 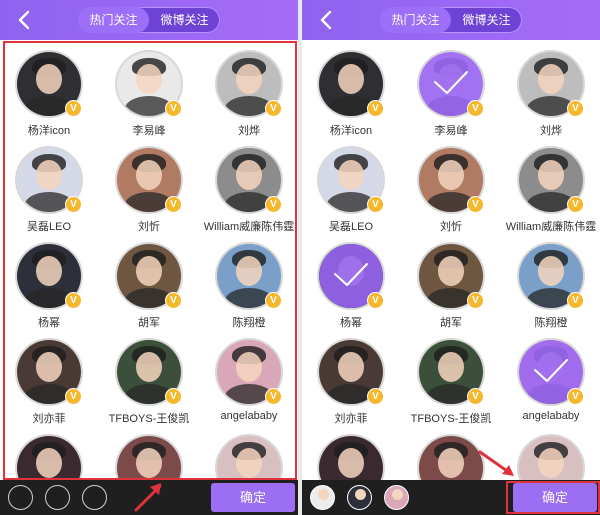 I want to click on tab-switcher: 热门关注 微博关注, so click(x=451, y=20).